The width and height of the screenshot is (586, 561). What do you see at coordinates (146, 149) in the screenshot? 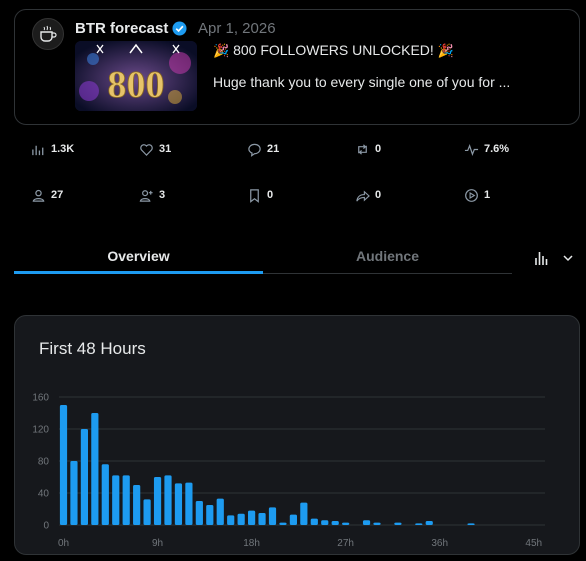
I see `like-icon` at bounding box center [146, 149].